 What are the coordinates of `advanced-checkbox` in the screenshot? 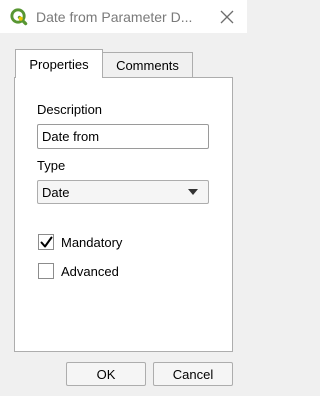 It's located at (46, 271).